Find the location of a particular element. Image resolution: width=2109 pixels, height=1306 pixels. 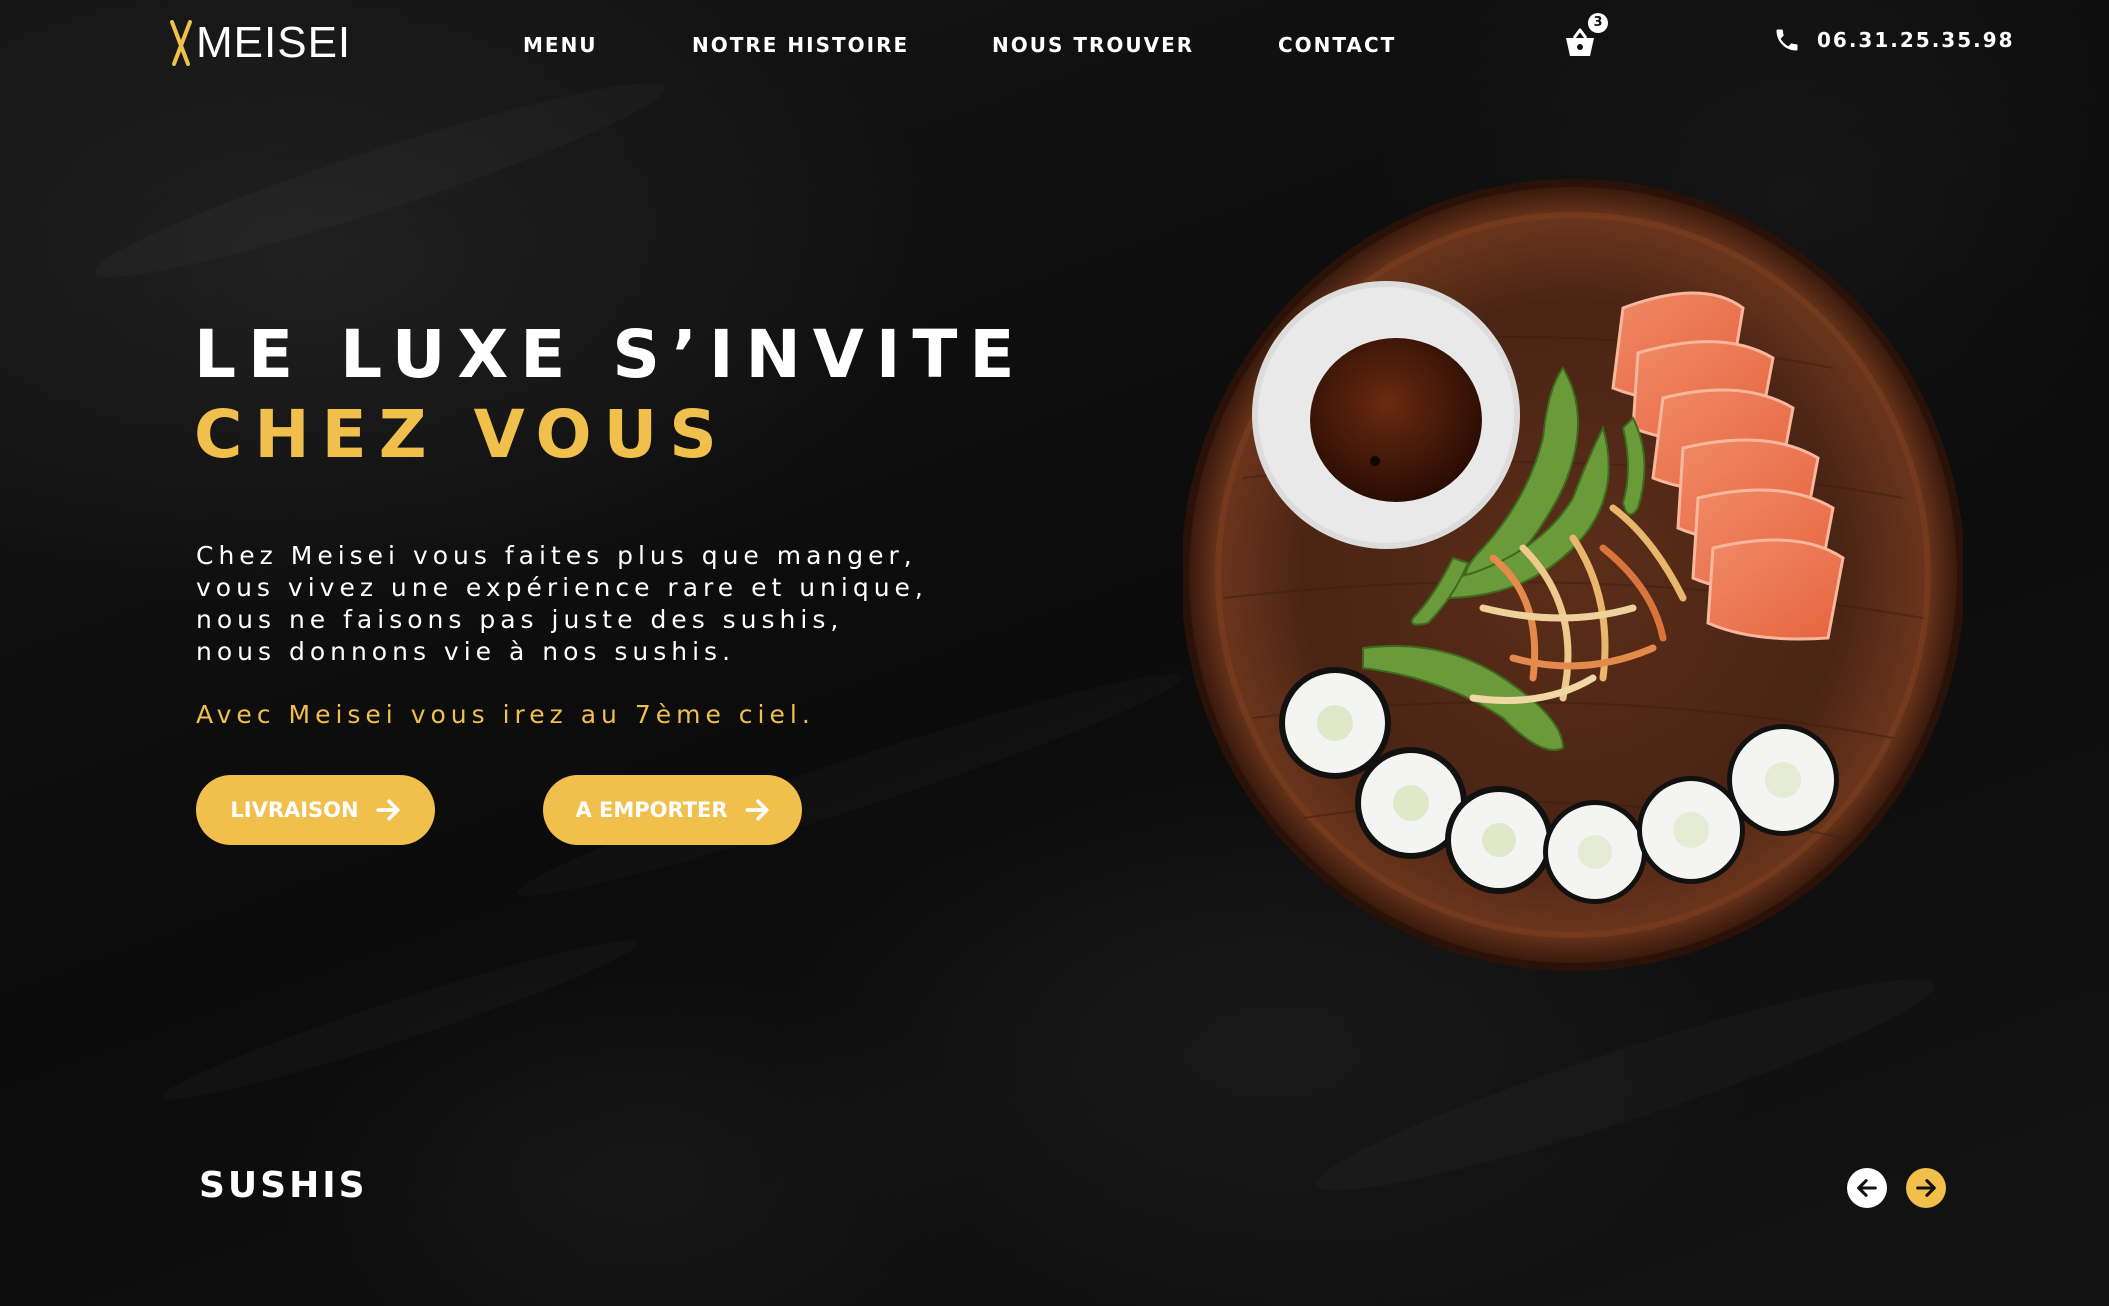

a-emporter-button: A EMPORTER is located at coordinates (672, 810).